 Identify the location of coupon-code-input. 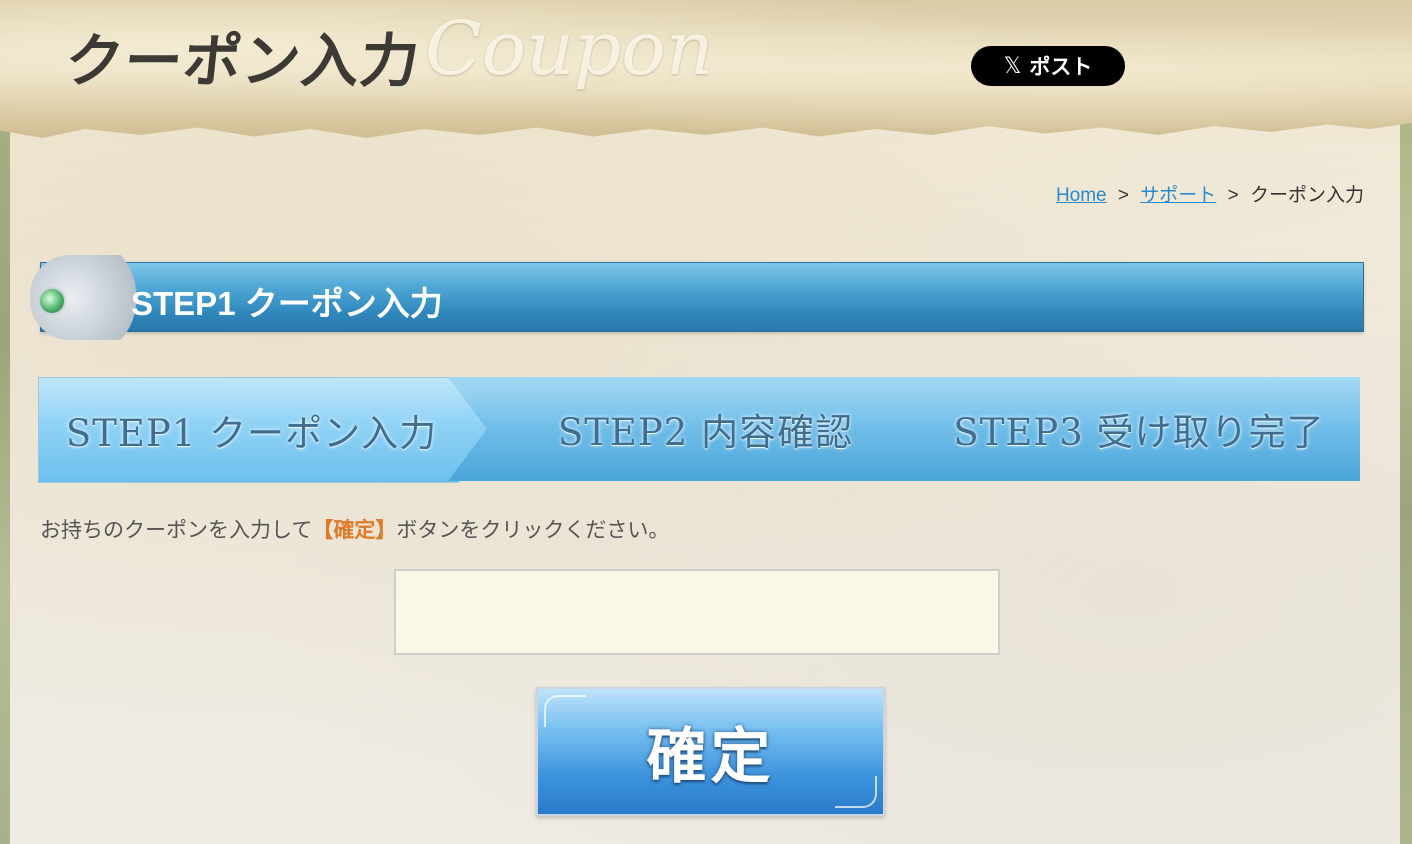
(697, 612).